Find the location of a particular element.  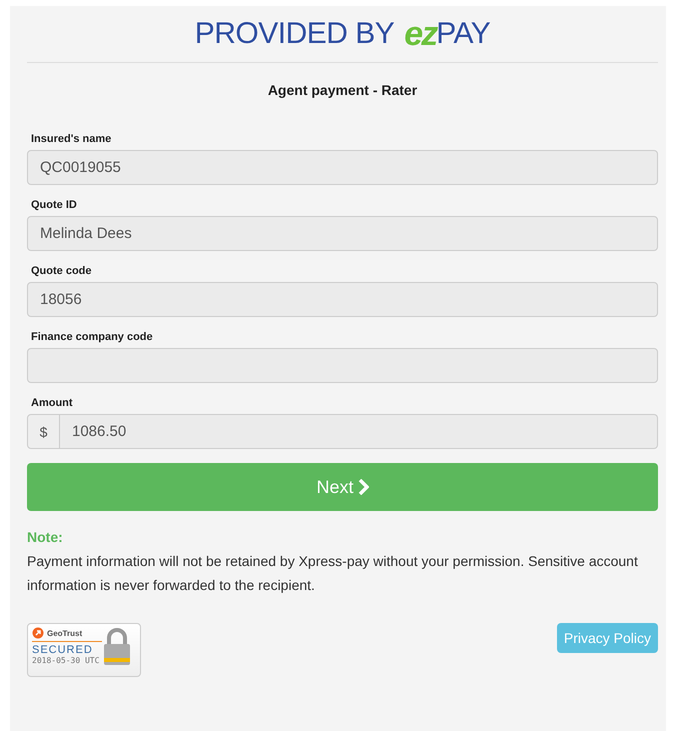

note-heading: Note: is located at coordinates (45, 537).